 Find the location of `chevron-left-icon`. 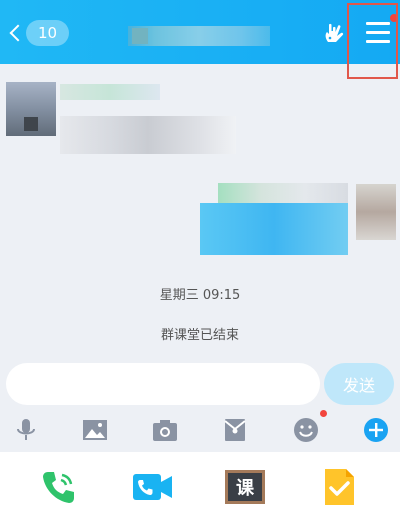

chevron-left-icon is located at coordinates (18, 33).